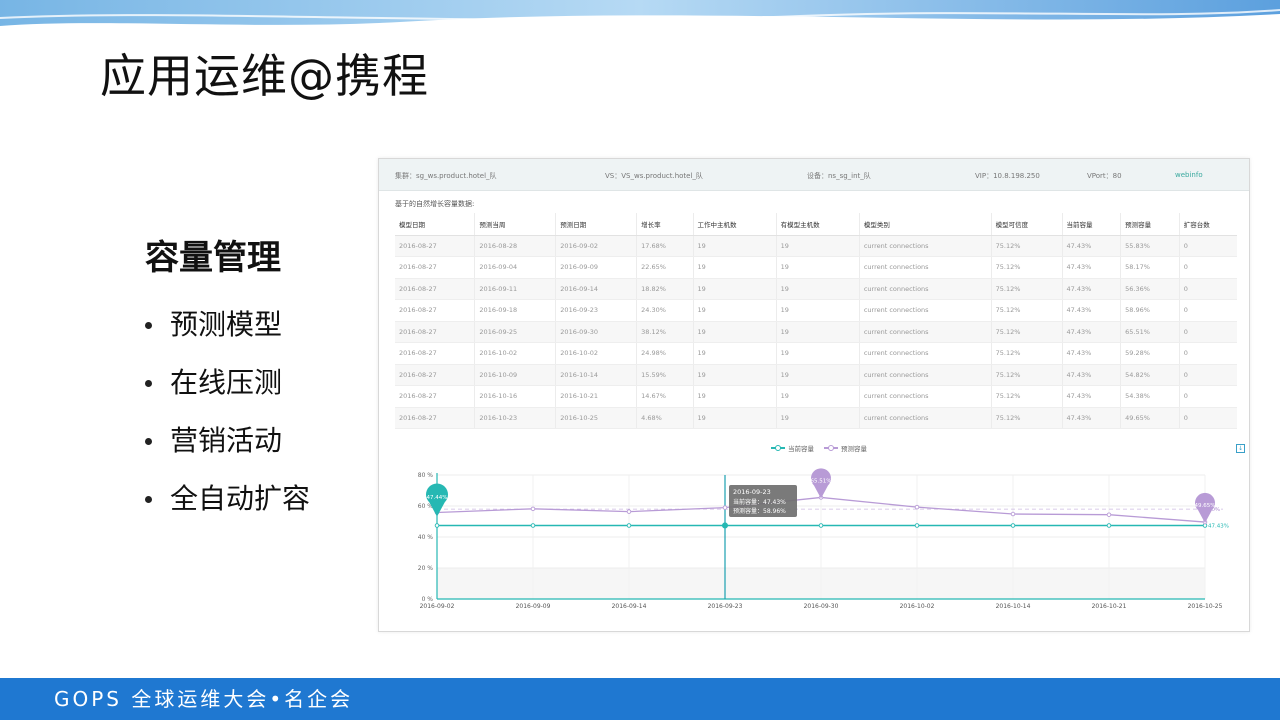  What do you see at coordinates (227, 325) in the screenshot?
I see `bullet-item: 预测模型` at bounding box center [227, 325].